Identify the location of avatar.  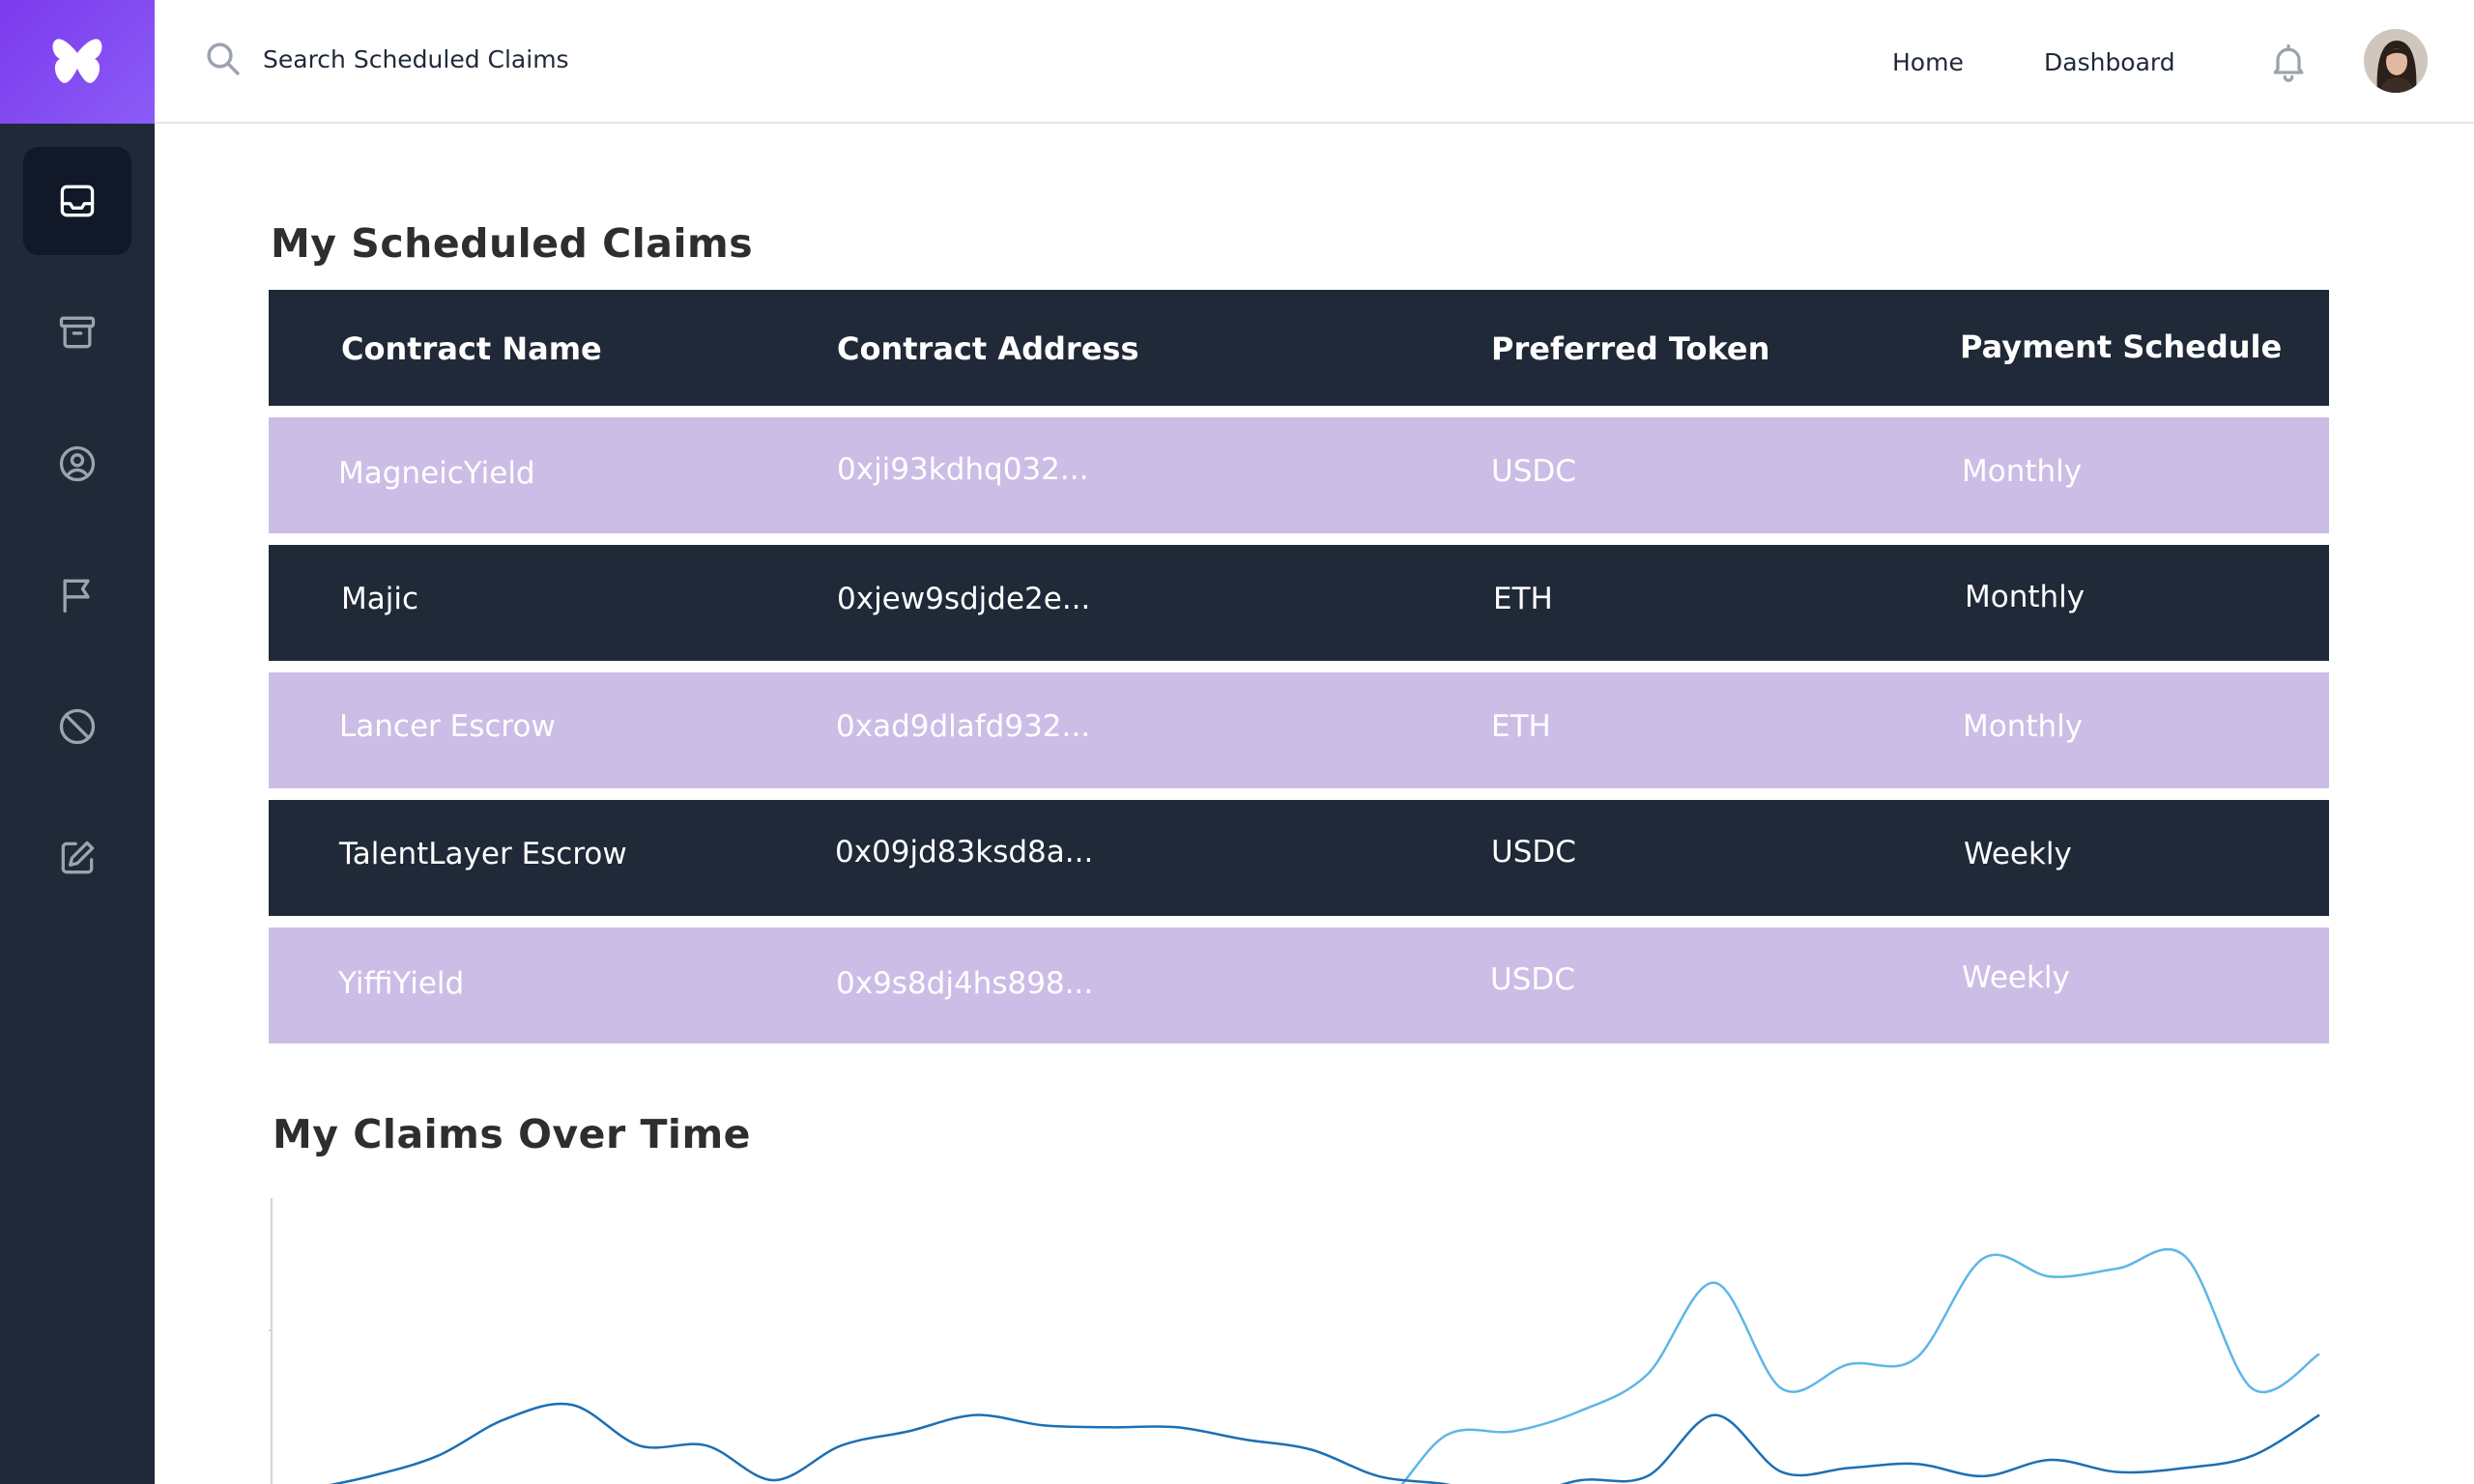
(2396, 61).